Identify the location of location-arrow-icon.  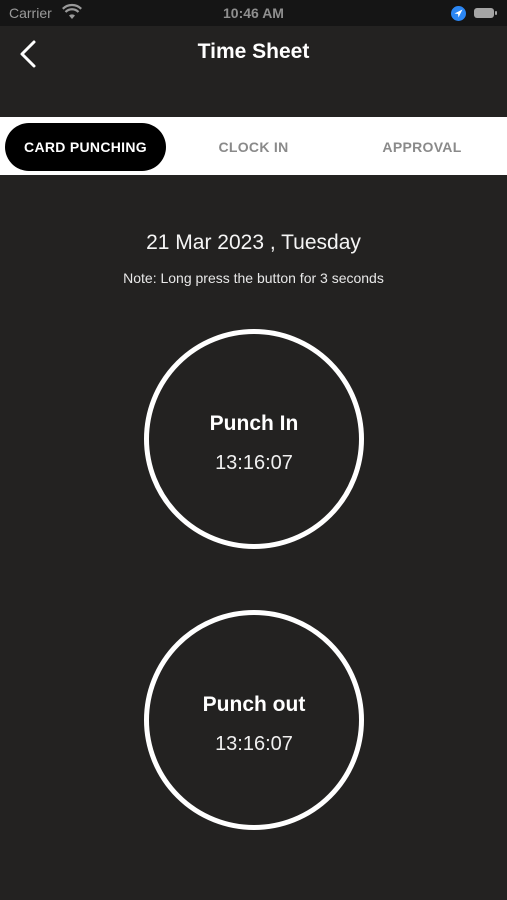
(458, 13).